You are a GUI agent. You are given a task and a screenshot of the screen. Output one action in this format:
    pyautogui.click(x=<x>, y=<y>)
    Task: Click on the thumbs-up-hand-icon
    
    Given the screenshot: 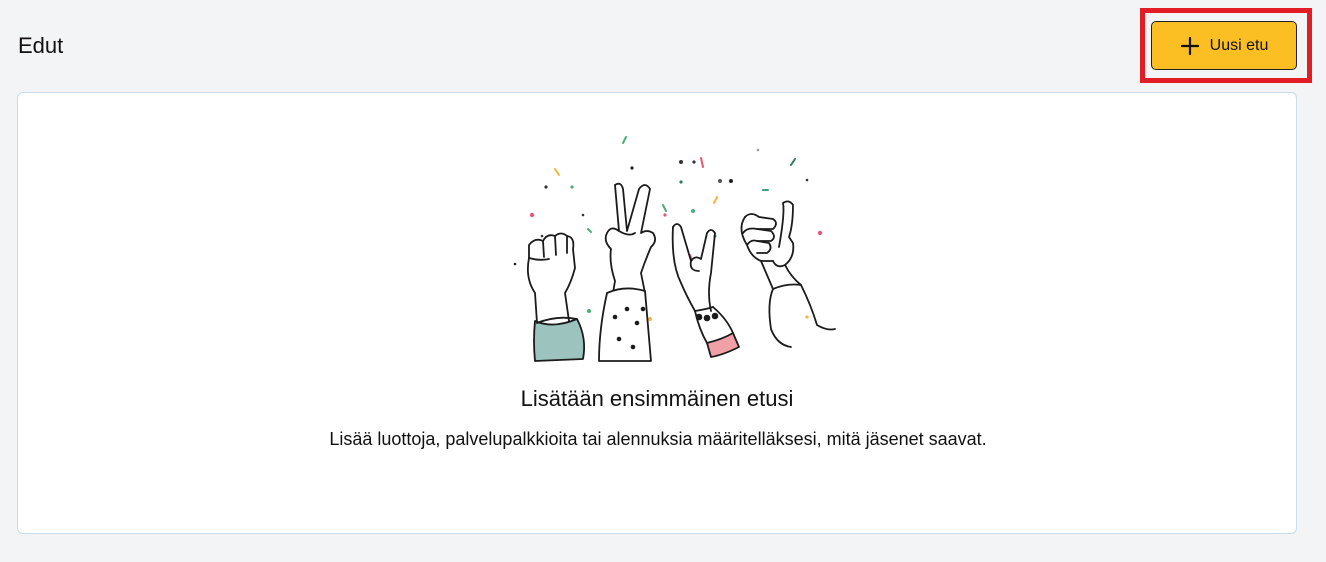 What is the action you would take?
    pyautogui.click(x=788, y=274)
    